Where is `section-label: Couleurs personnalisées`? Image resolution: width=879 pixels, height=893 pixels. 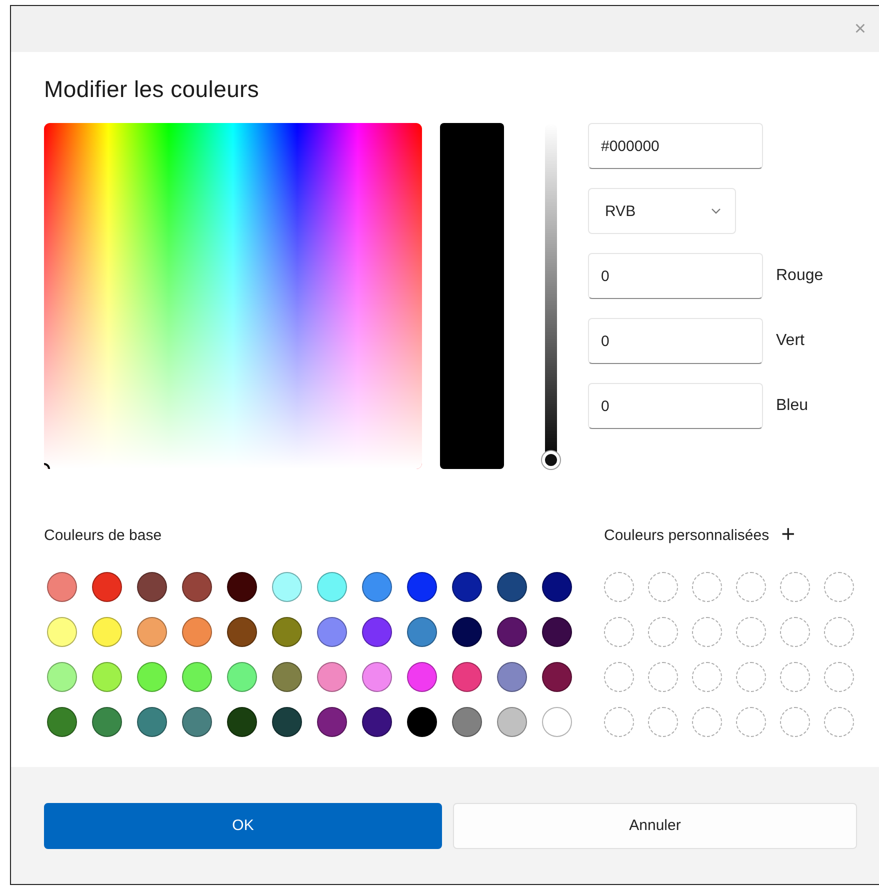 section-label: Couleurs personnalisées is located at coordinates (687, 535).